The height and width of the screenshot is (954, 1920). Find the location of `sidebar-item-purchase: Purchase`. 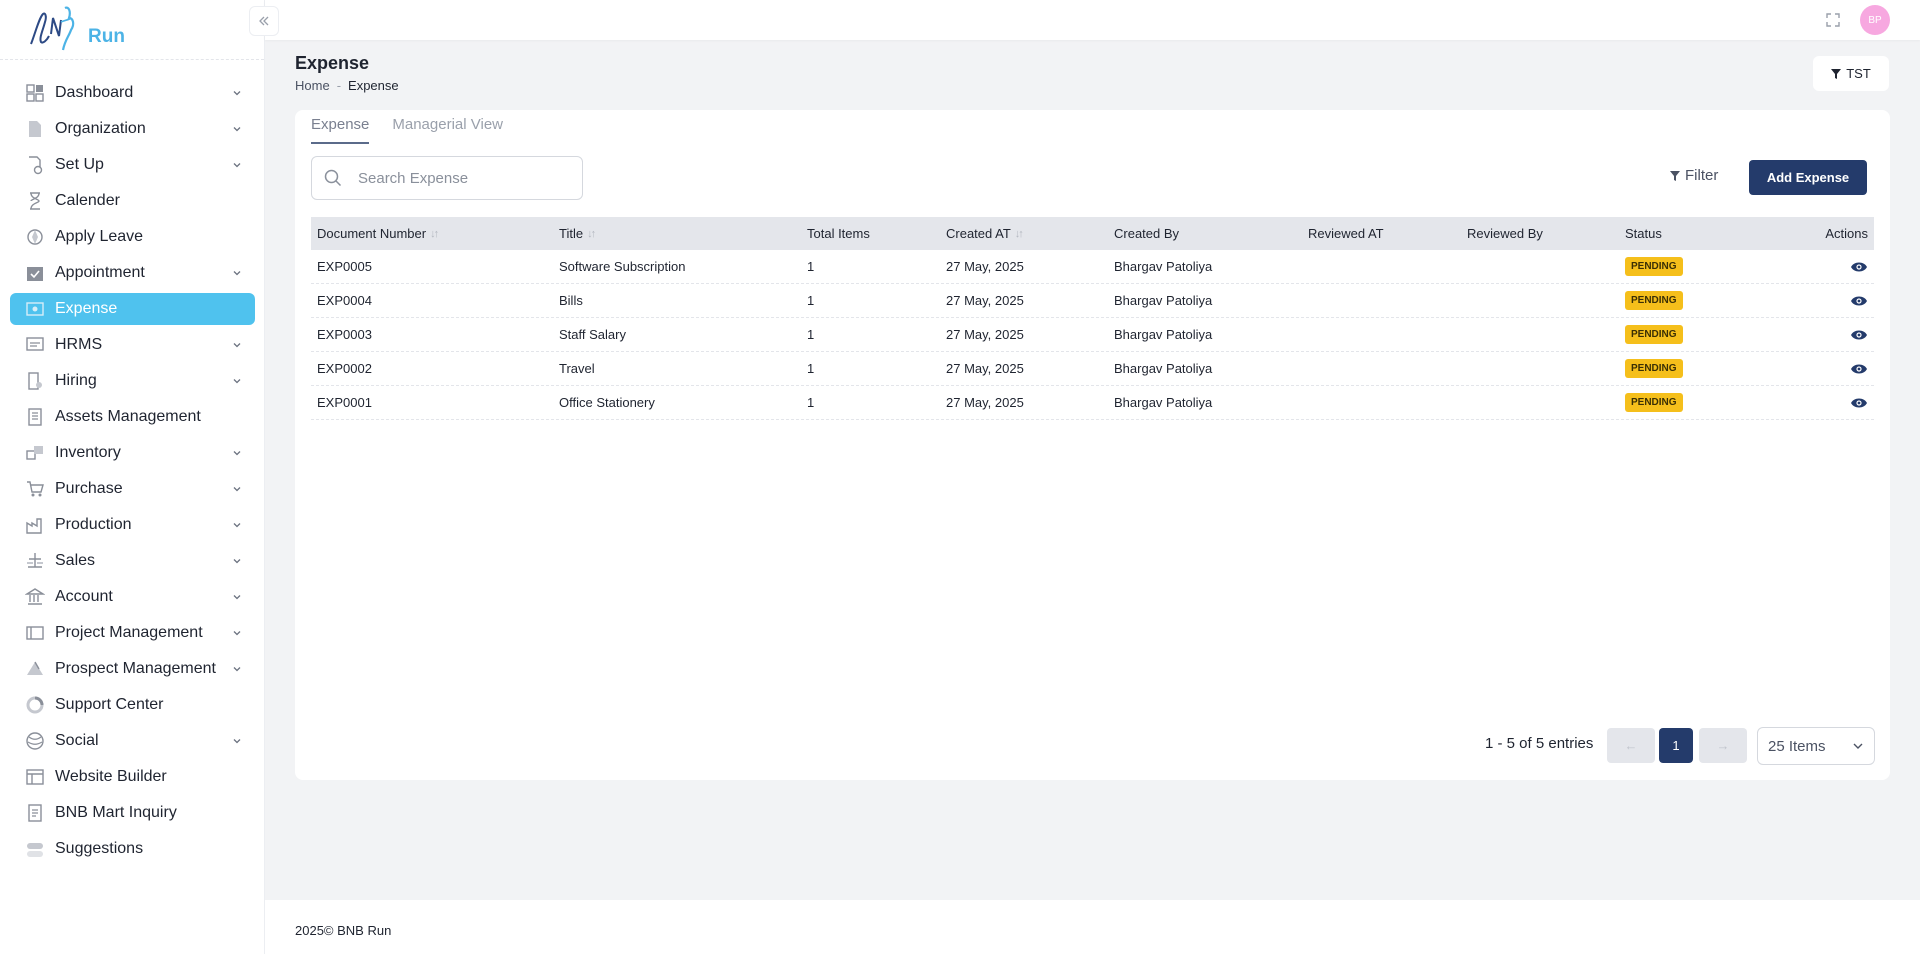

sidebar-item-purchase: Purchase is located at coordinates (132, 489).